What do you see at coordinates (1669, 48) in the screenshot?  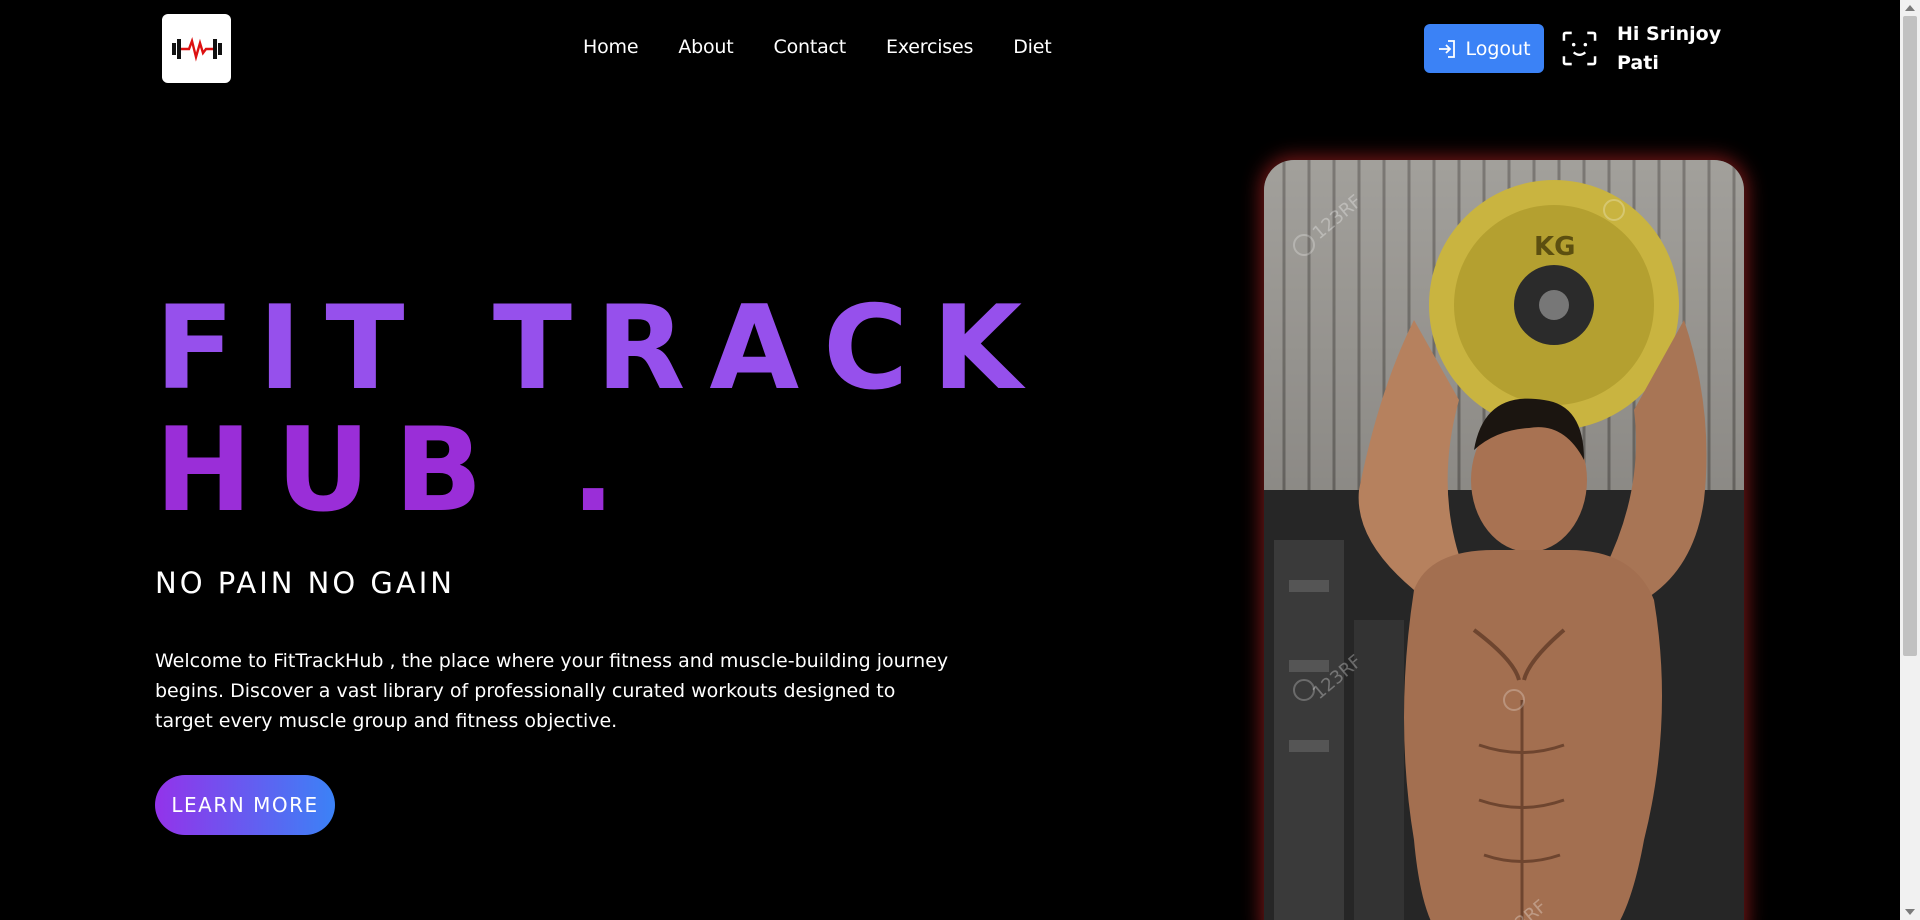 I see `user-greeting: Hi Srinjoy Pati` at bounding box center [1669, 48].